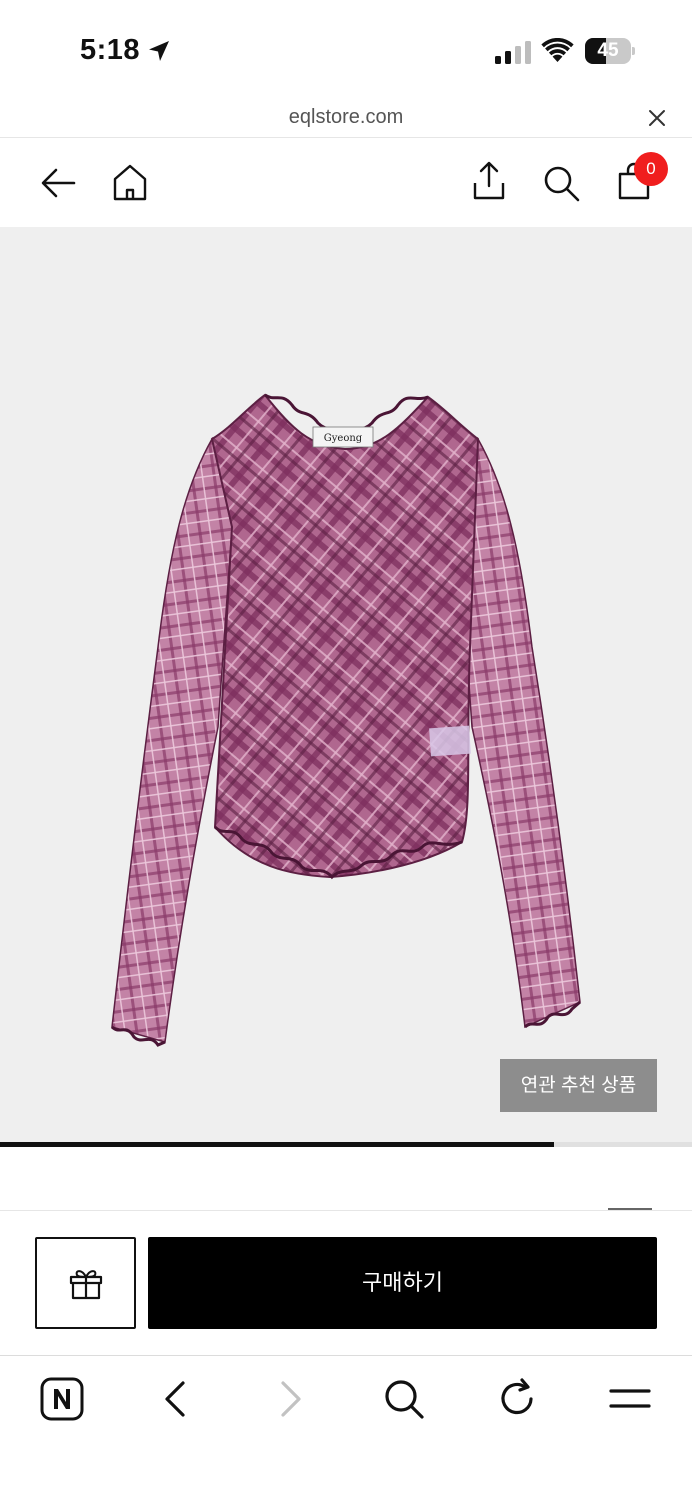 The height and width of the screenshot is (1500, 692). Describe the element at coordinates (517, 1399) in the screenshot. I see `refresh-icon` at that location.